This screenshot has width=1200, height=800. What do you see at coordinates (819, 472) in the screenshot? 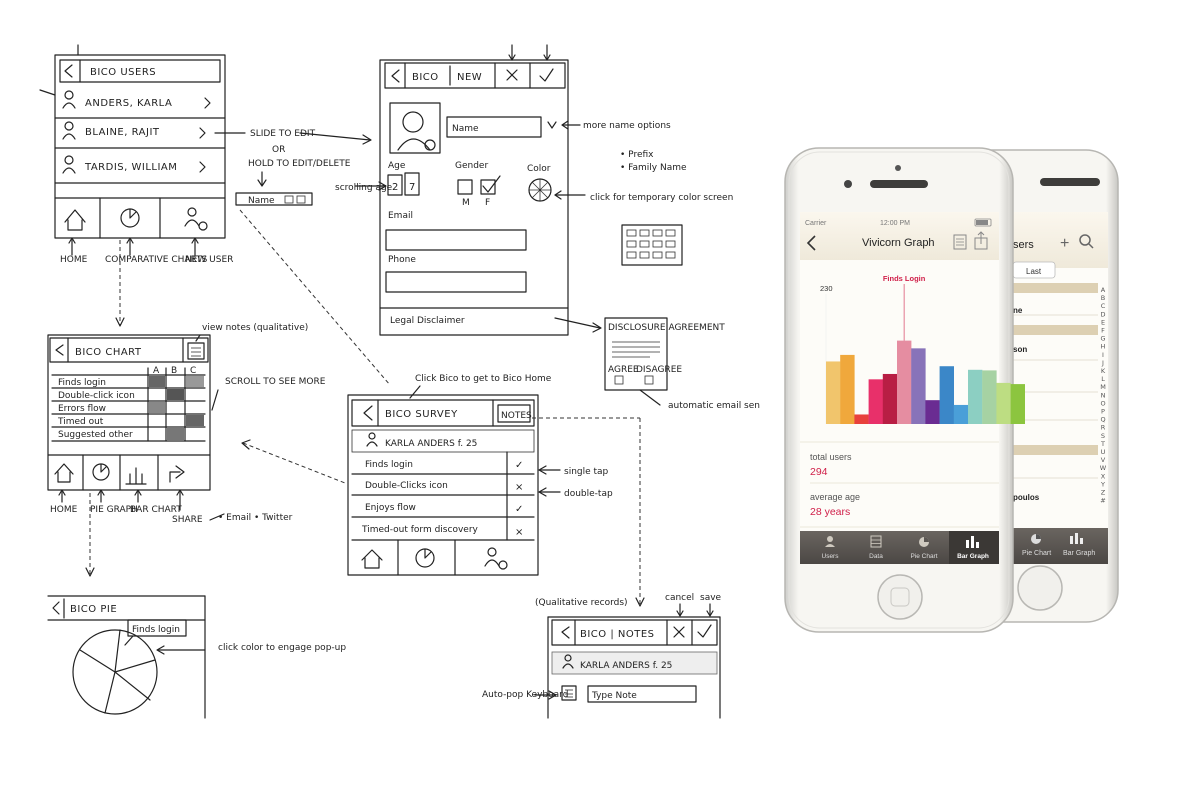
I see `stat-value-users: 294` at bounding box center [819, 472].